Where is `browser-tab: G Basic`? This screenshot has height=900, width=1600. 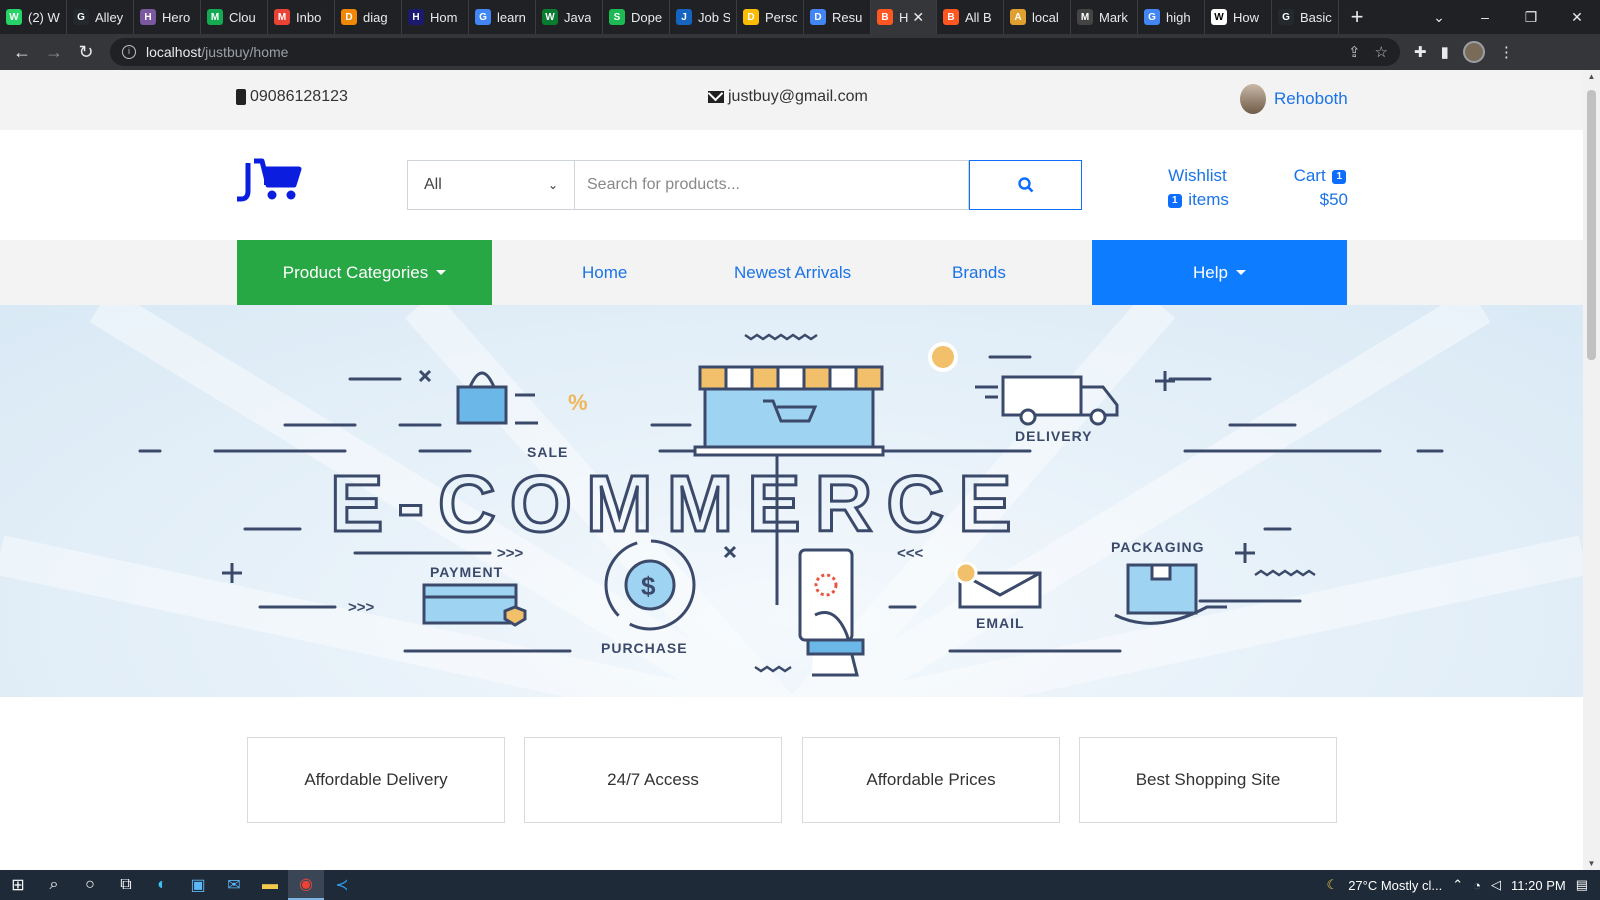
browser-tab: G Basic is located at coordinates (1305, 17).